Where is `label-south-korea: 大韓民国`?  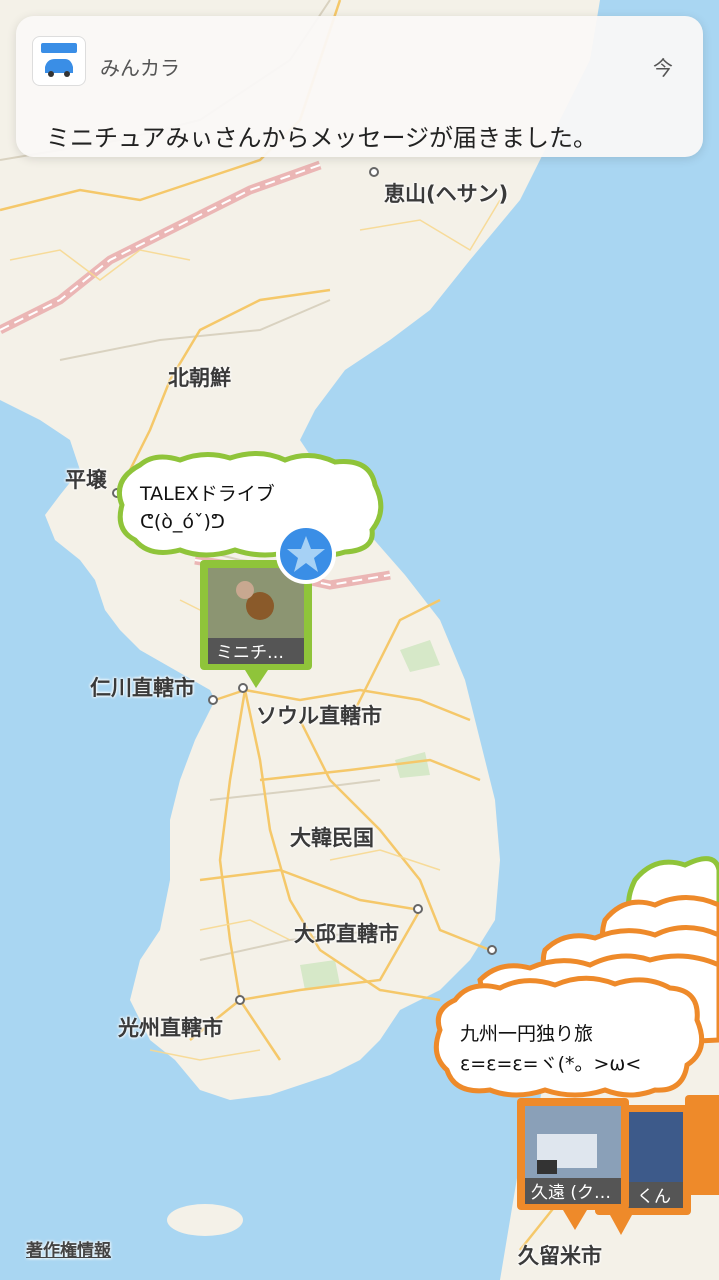
label-south-korea: 大韓民国 is located at coordinates (332, 838).